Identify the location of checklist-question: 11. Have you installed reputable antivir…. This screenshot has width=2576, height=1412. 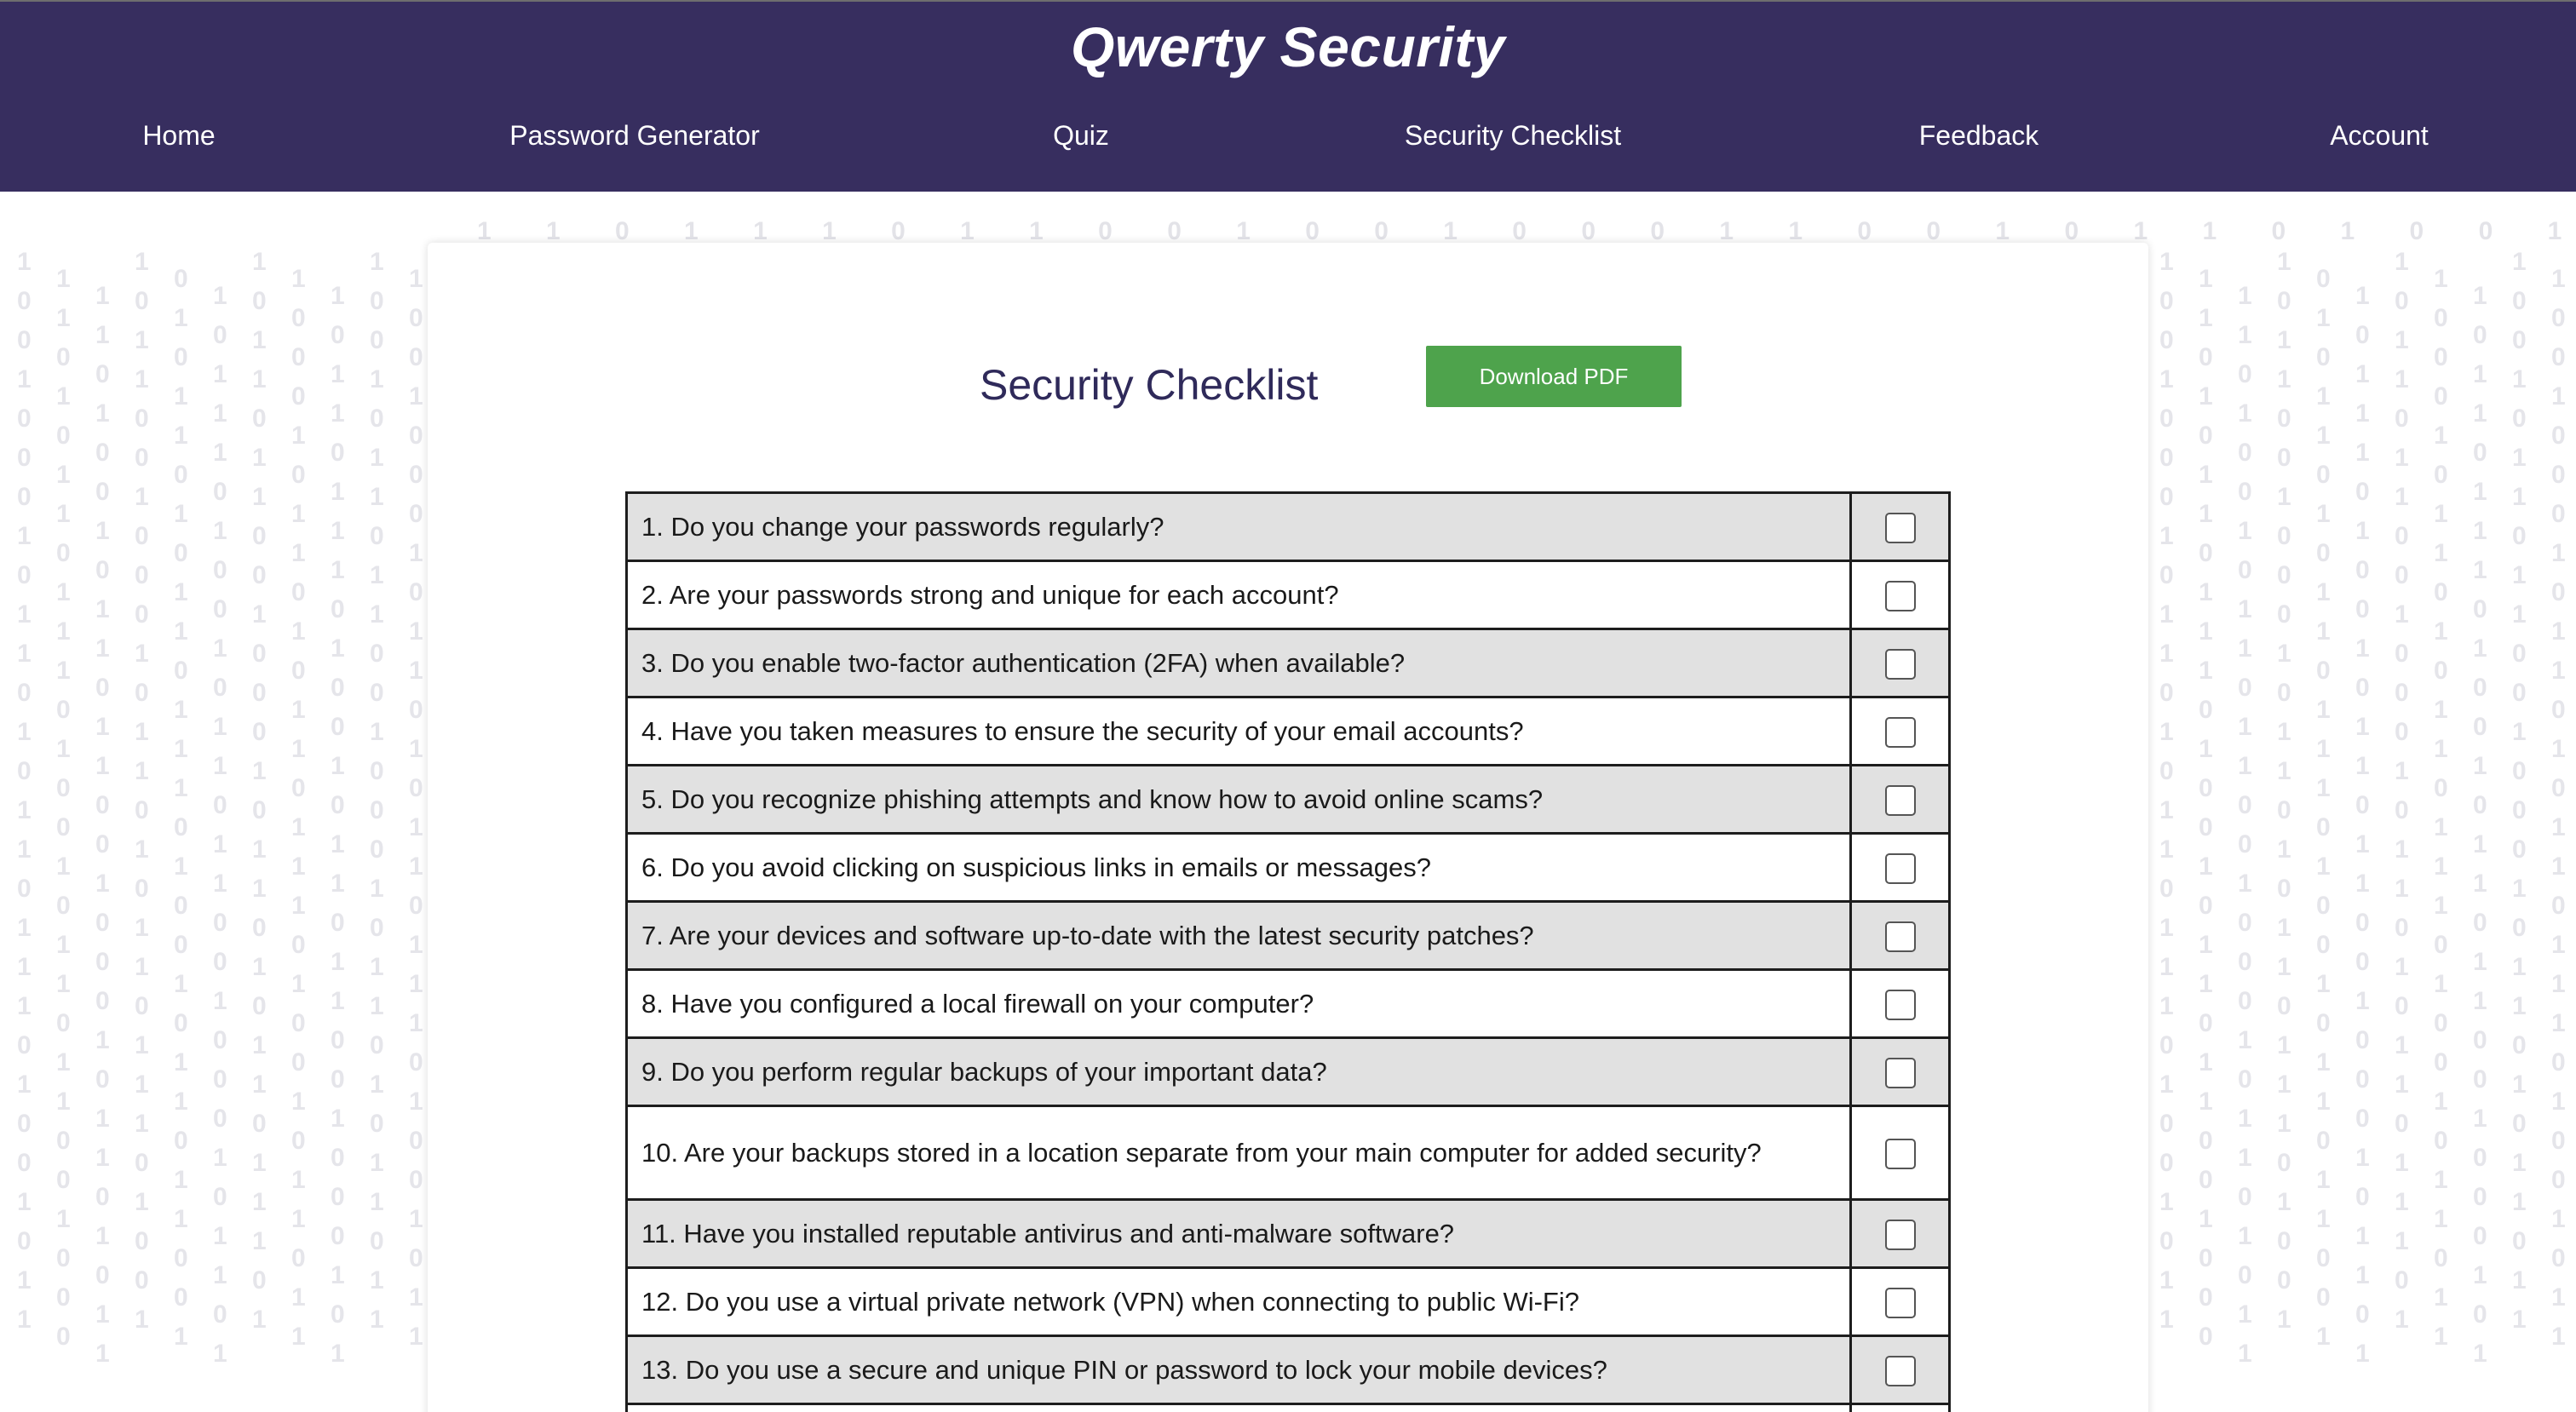
(1239, 1233).